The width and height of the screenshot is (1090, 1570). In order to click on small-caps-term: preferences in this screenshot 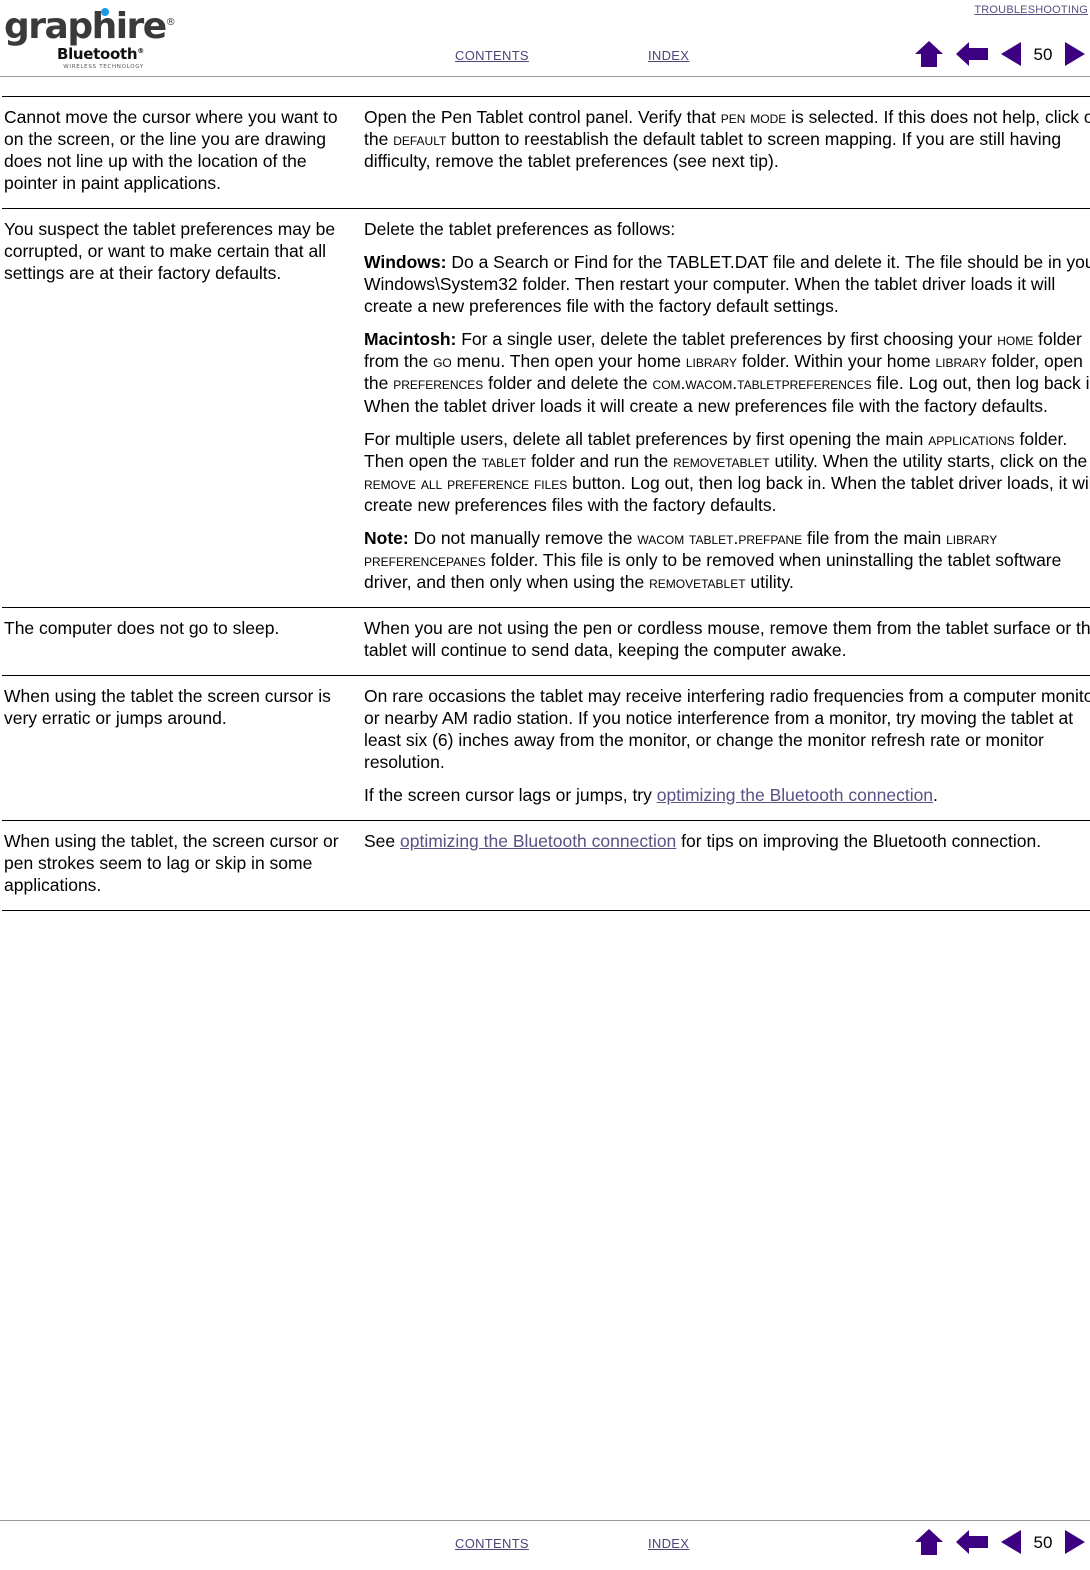, I will do `click(438, 383)`.